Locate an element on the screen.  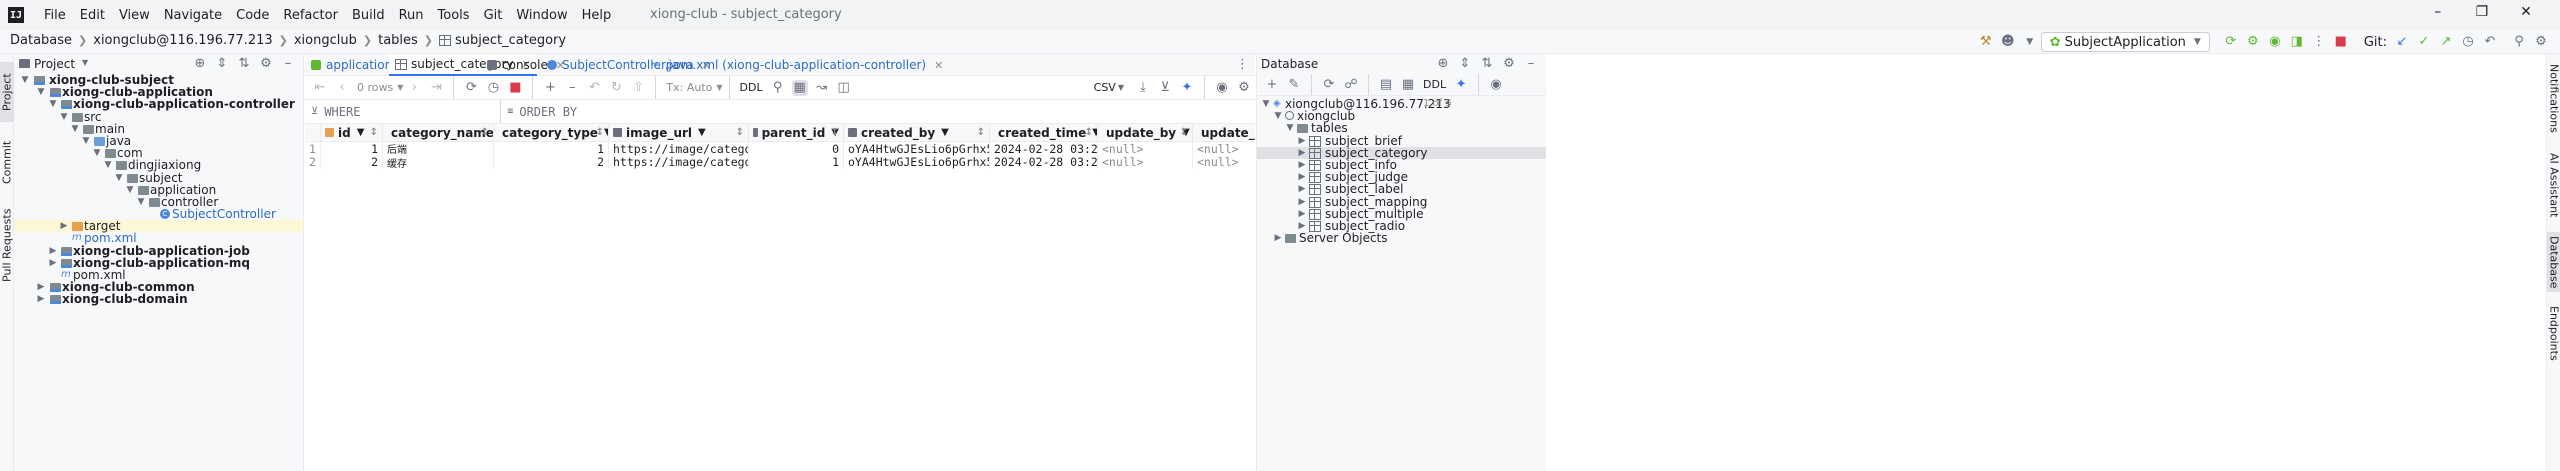
breadcrumb-tables: tables is located at coordinates (398, 40).